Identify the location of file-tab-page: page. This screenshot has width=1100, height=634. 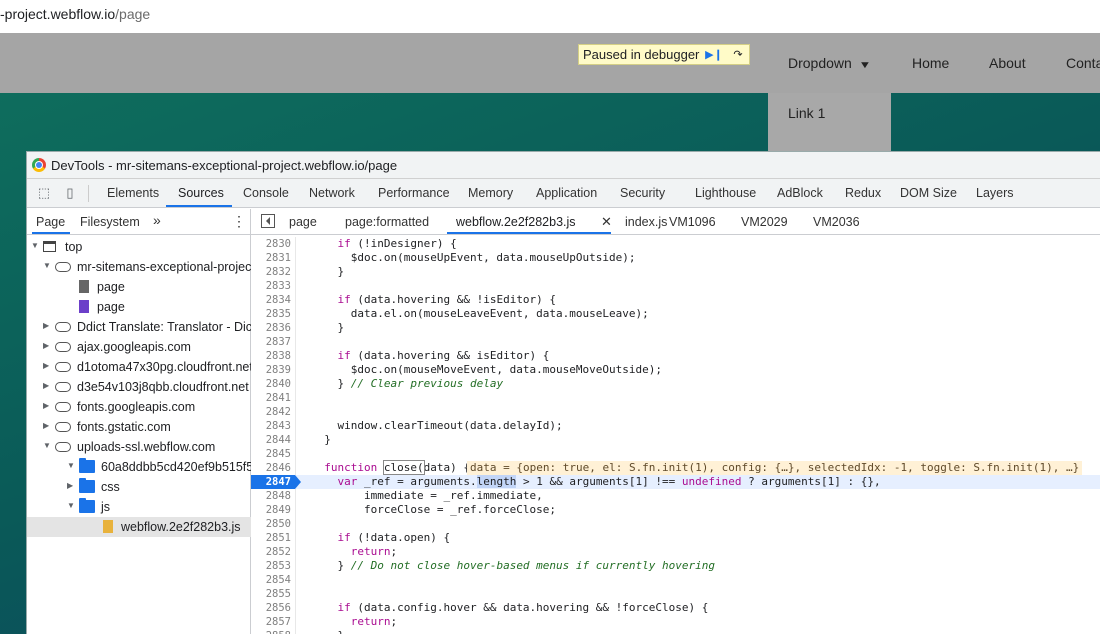
(303, 222).